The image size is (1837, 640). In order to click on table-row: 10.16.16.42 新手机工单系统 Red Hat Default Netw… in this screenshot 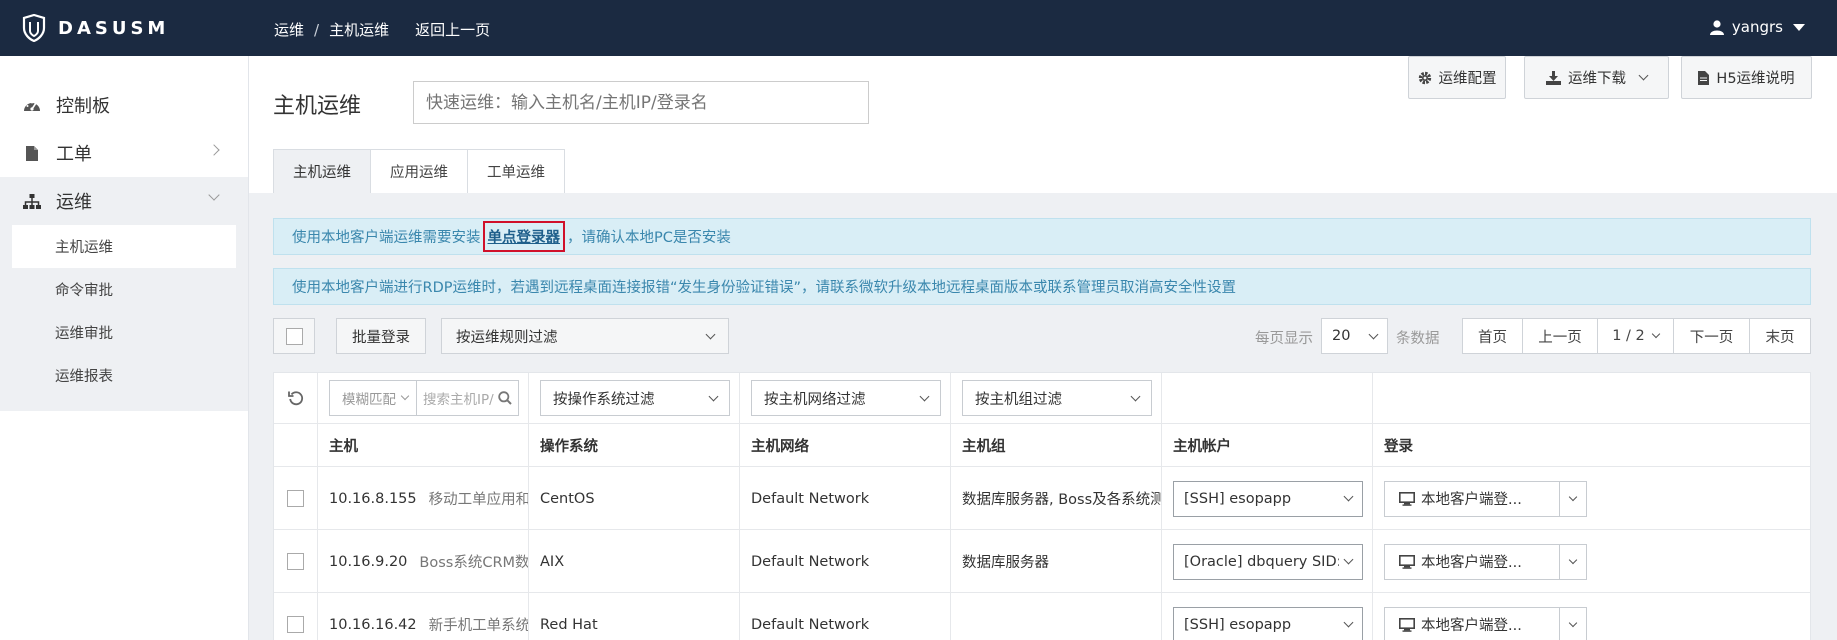, I will do `click(1042, 616)`.